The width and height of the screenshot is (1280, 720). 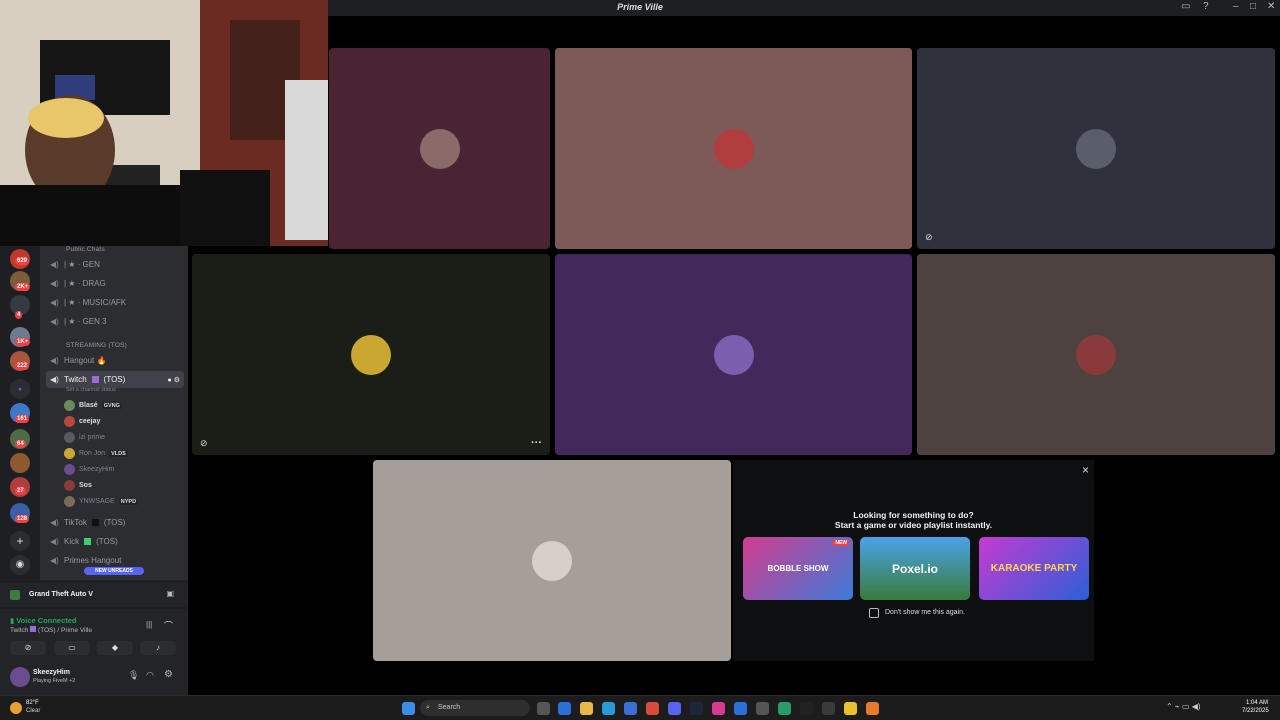 I want to click on noise-suppression-icon: |||, so click(x=149, y=624).